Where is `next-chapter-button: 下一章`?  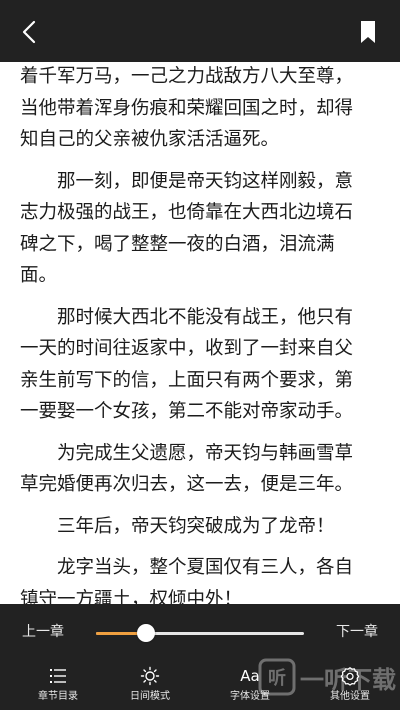
next-chapter-button: 下一章 is located at coordinates (357, 632).